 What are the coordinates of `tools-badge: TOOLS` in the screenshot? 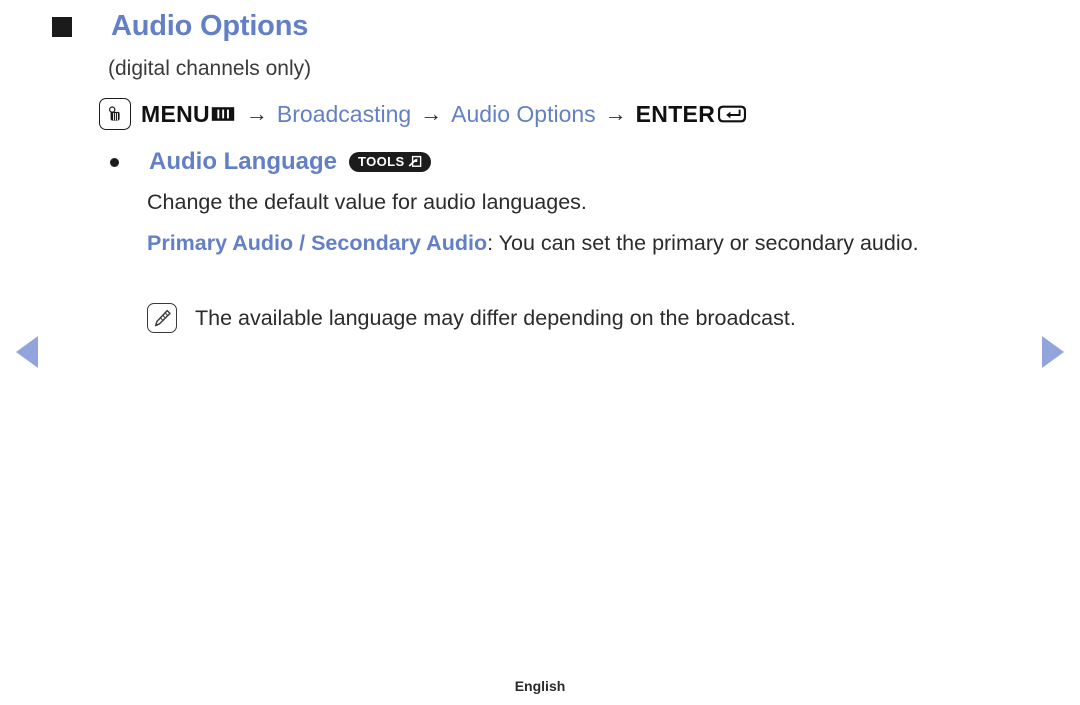 It's located at (390, 162).